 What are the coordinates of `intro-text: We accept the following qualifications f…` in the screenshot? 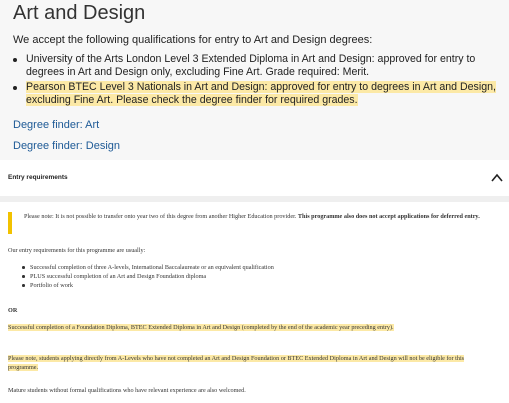 It's located at (193, 40).